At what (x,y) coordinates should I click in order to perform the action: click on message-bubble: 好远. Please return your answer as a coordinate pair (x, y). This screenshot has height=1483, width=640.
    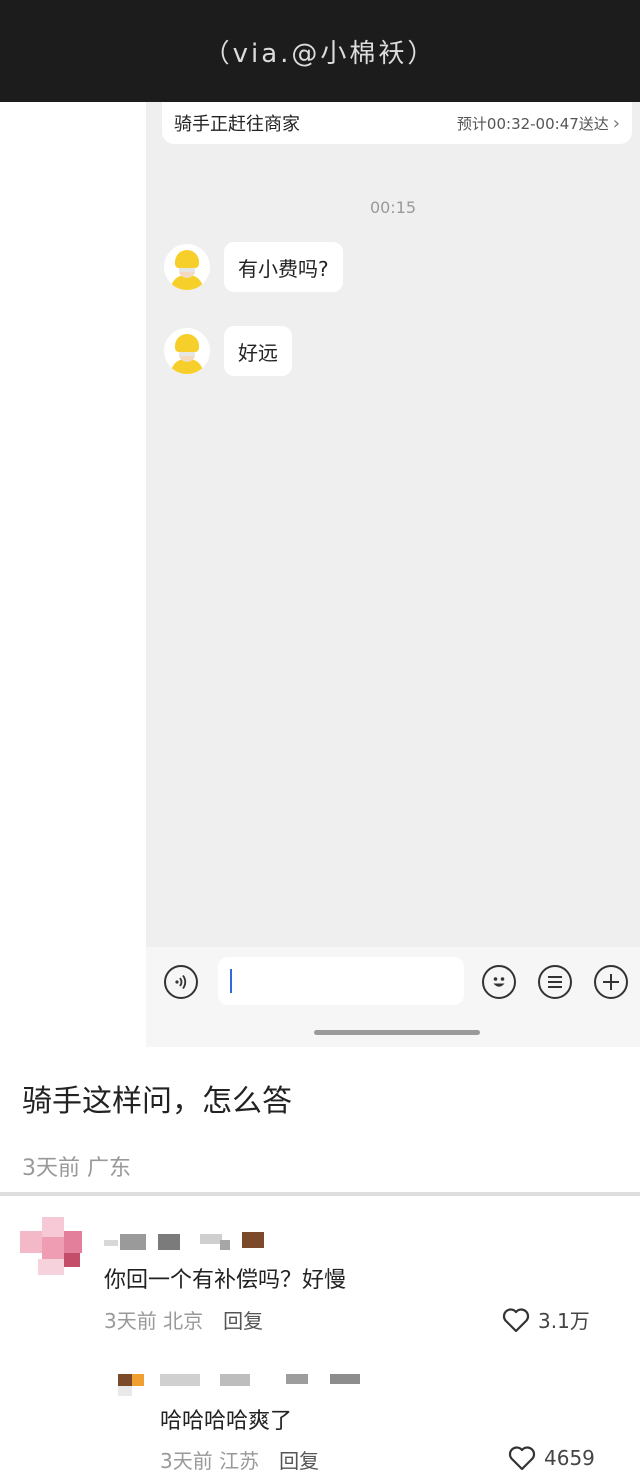
    Looking at the image, I should click on (258, 351).